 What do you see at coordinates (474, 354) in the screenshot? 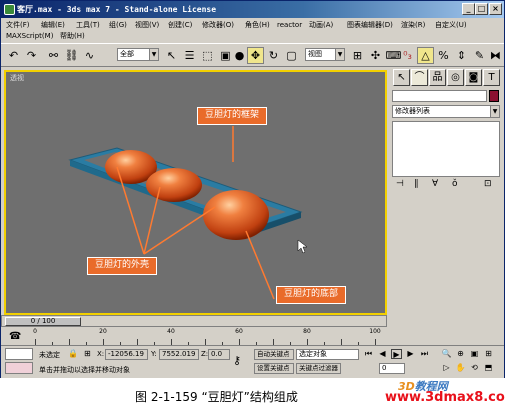
I see `zoom-extents-icon: ▣` at bounding box center [474, 354].